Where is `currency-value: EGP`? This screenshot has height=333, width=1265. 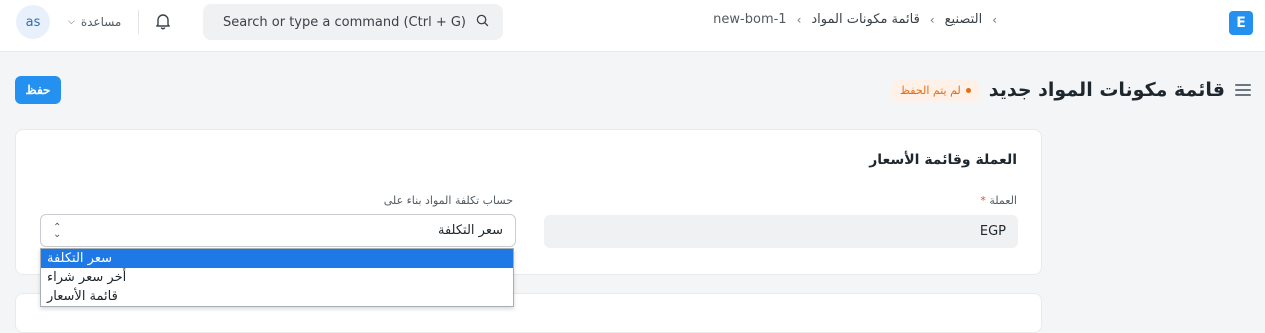 currency-value: EGP is located at coordinates (992, 231).